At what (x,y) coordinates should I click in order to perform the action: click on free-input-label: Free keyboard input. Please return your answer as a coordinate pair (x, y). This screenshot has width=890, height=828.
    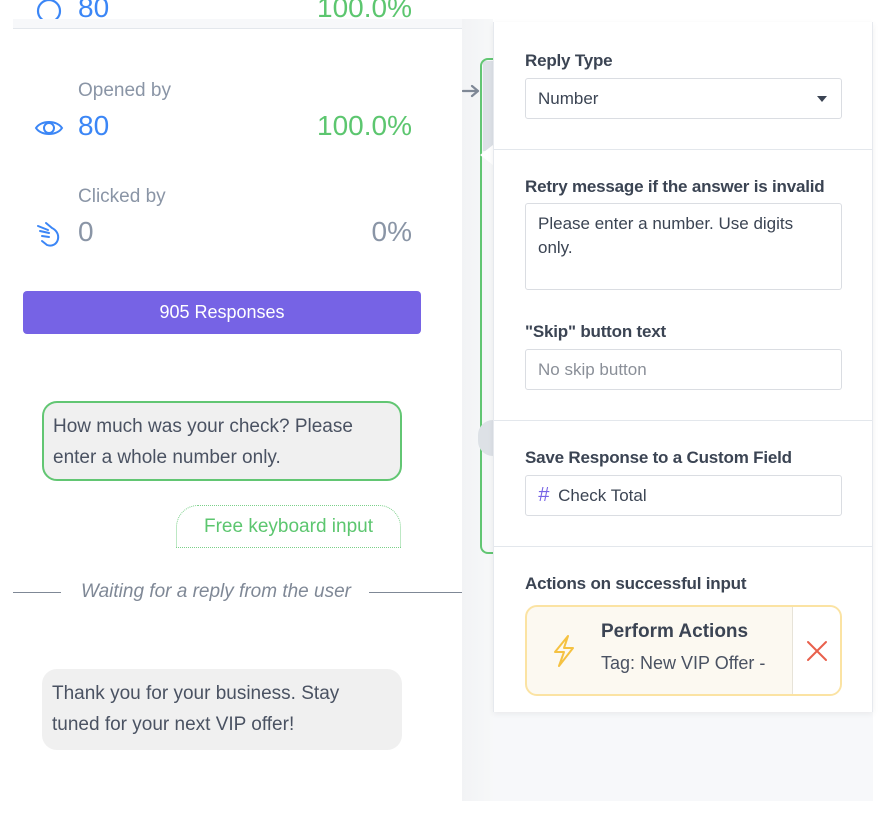
    Looking at the image, I should click on (288, 526).